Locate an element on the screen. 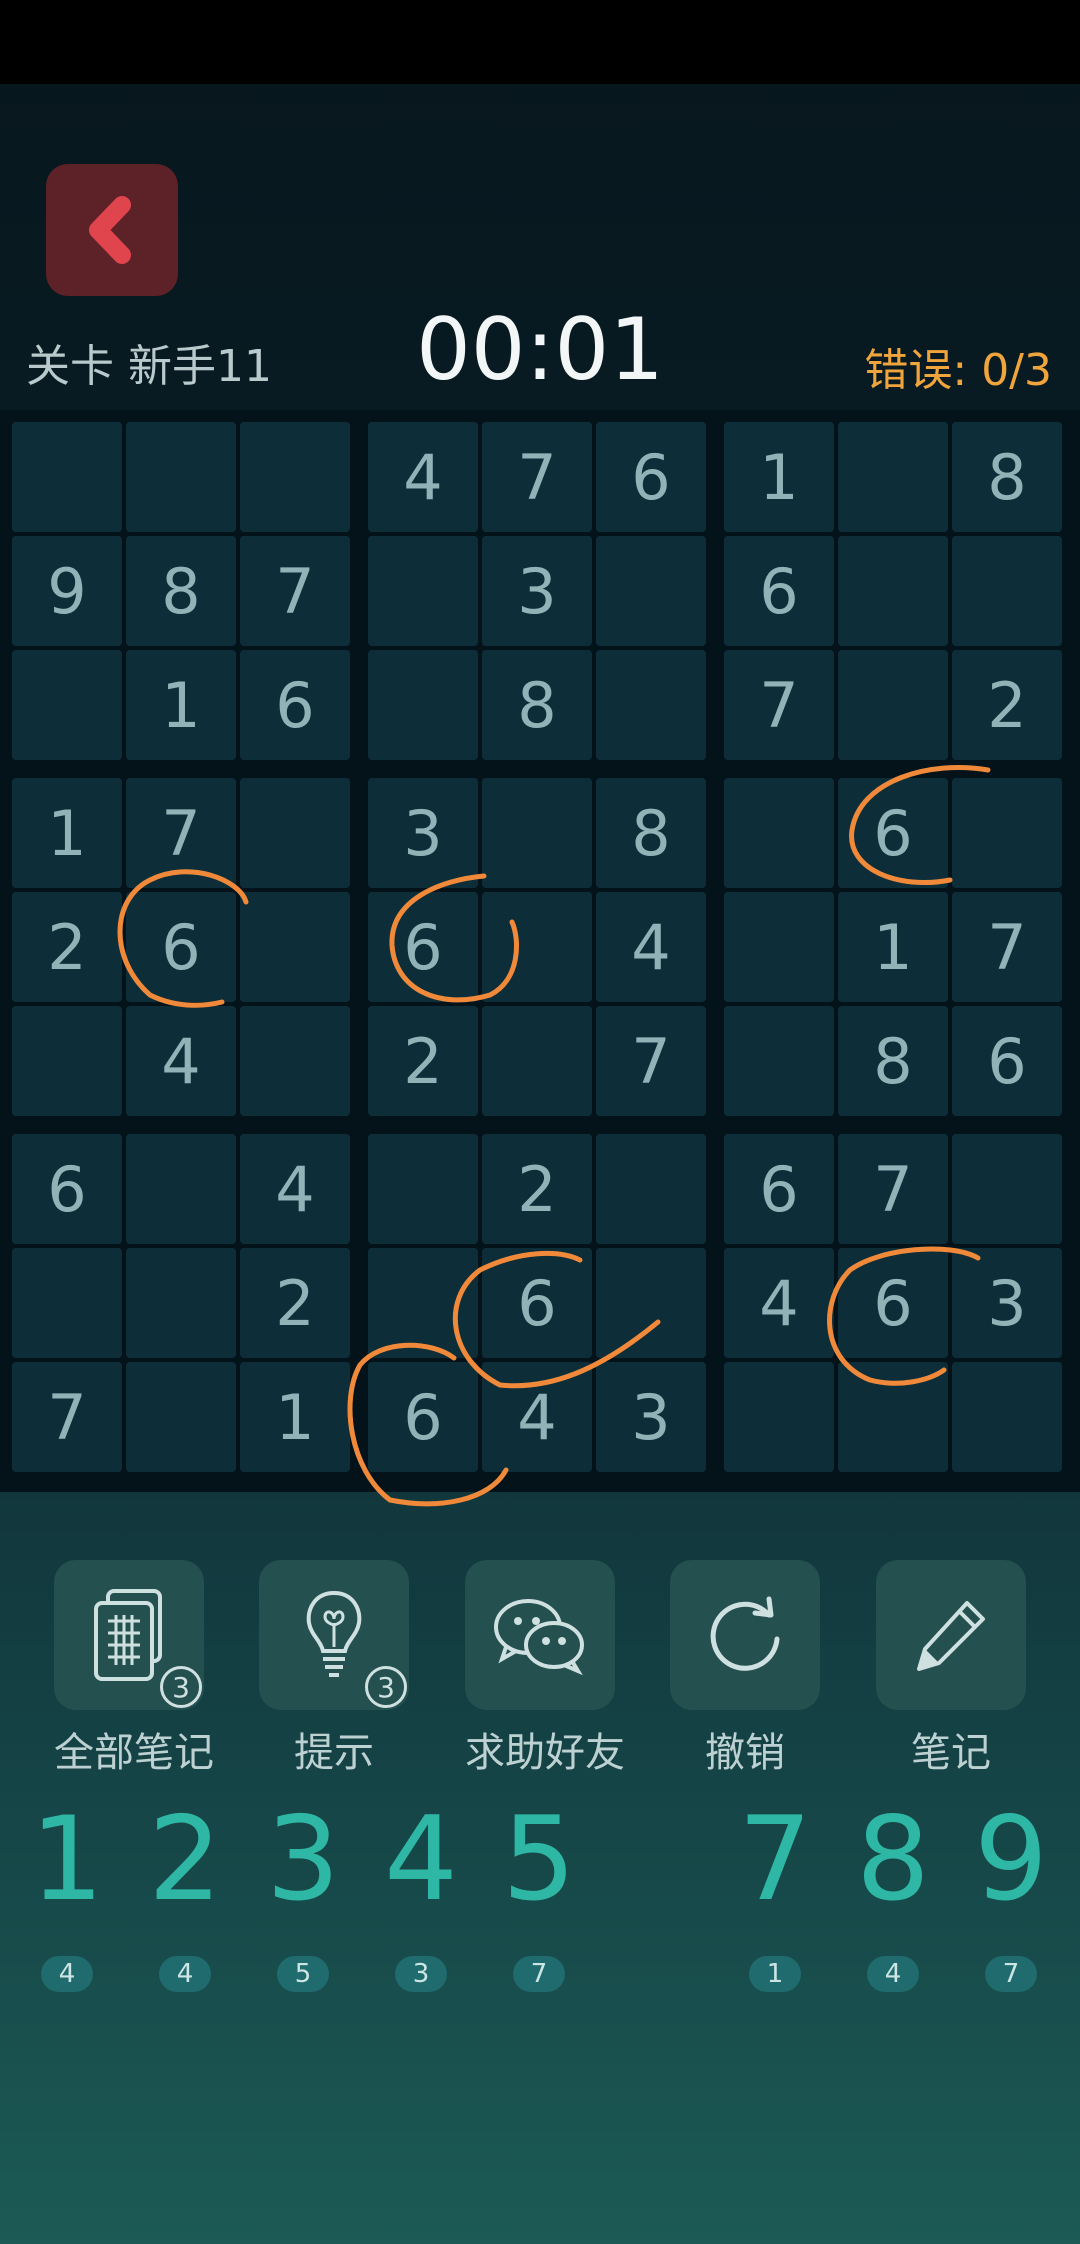 The height and width of the screenshot is (2244, 1080). board-cell-r6c8: 8 is located at coordinates (893, 1061).